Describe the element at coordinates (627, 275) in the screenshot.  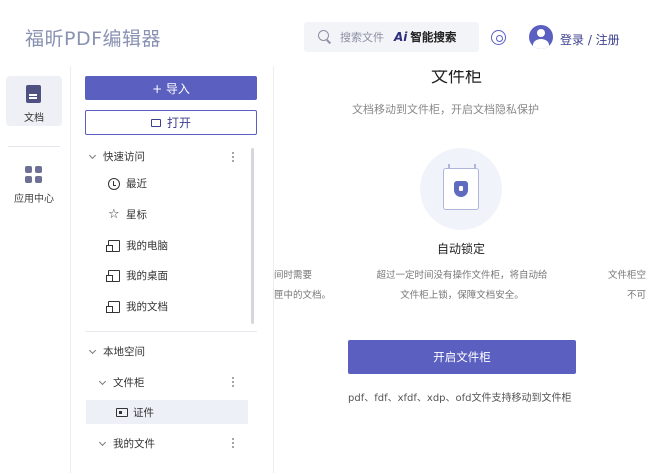
I see `side-text-line: 文件柜空` at that location.